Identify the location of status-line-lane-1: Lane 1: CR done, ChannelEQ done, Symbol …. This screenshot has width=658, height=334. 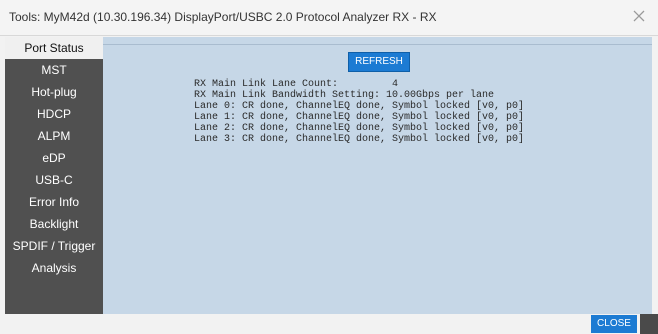
(359, 117).